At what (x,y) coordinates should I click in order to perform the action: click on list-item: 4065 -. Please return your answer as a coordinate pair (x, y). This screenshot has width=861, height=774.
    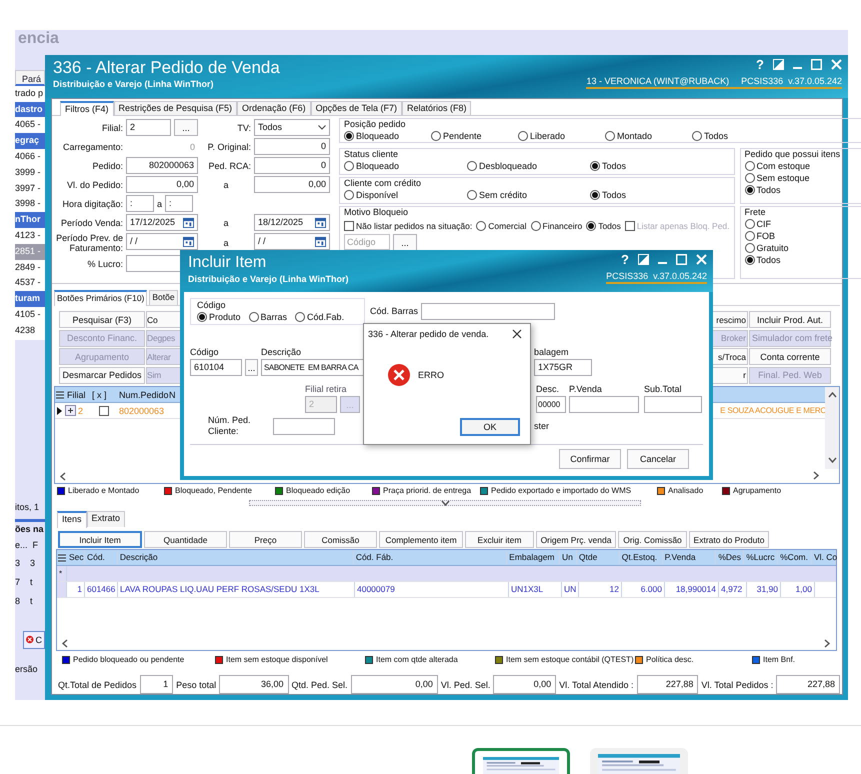
    Looking at the image, I should click on (30, 125).